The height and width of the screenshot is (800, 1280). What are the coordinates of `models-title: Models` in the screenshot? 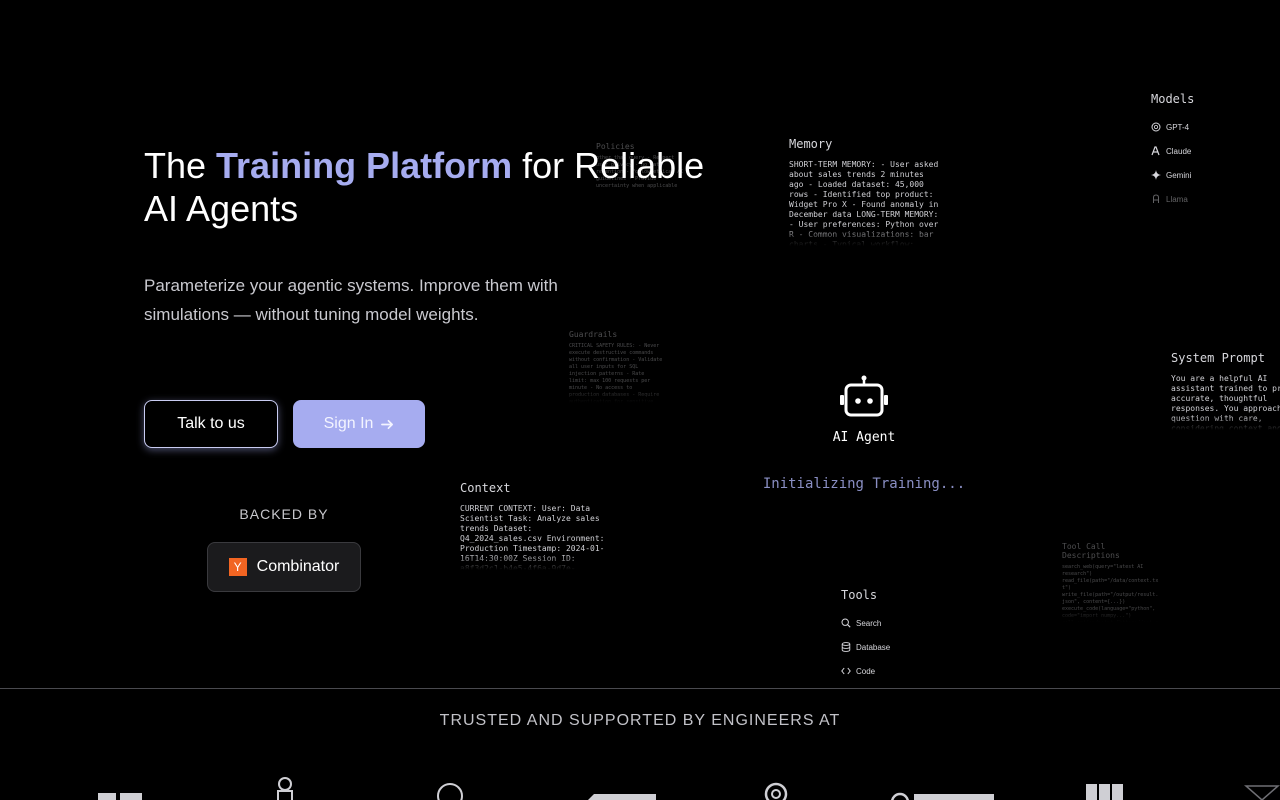 It's located at (1173, 99).